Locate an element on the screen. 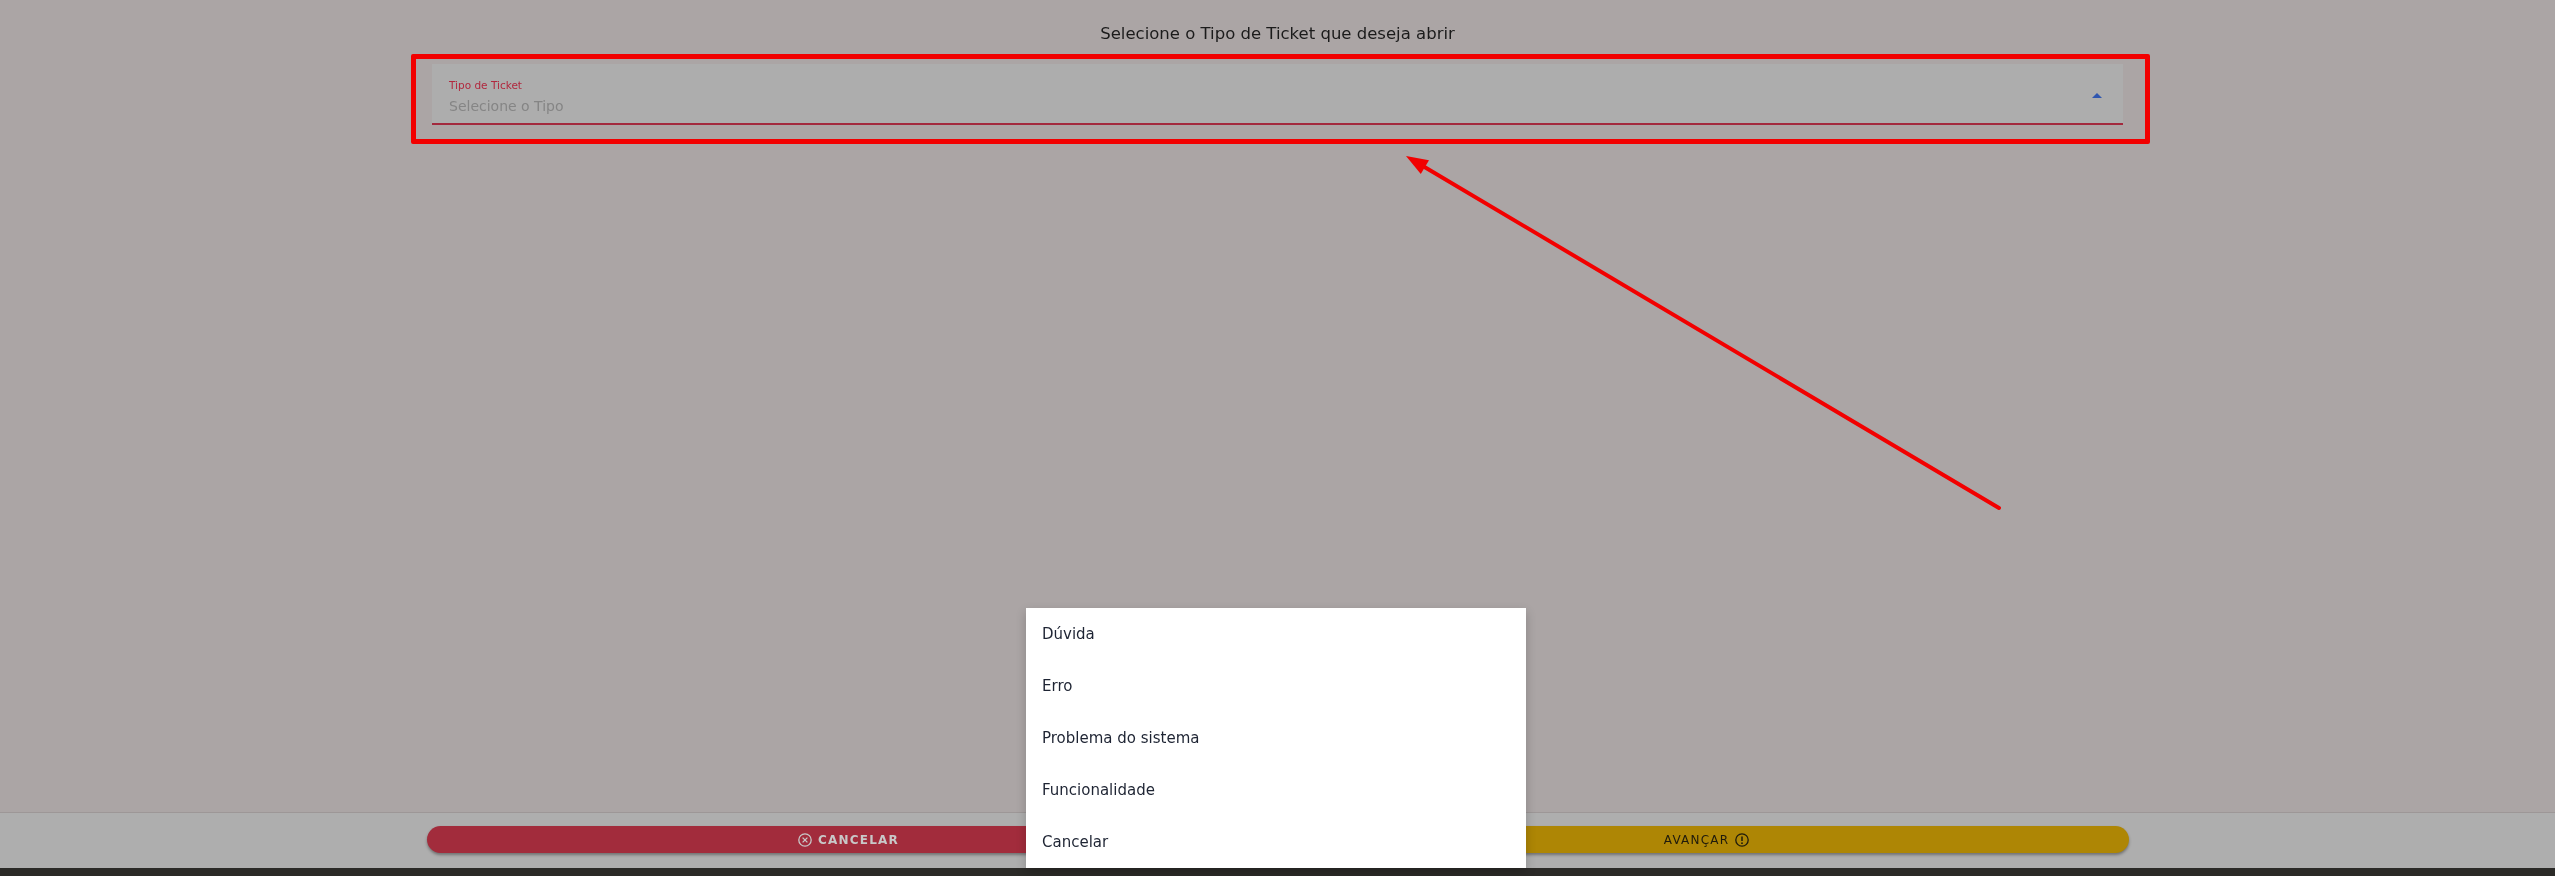  exclamation-circle-icon is located at coordinates (1742, 839).